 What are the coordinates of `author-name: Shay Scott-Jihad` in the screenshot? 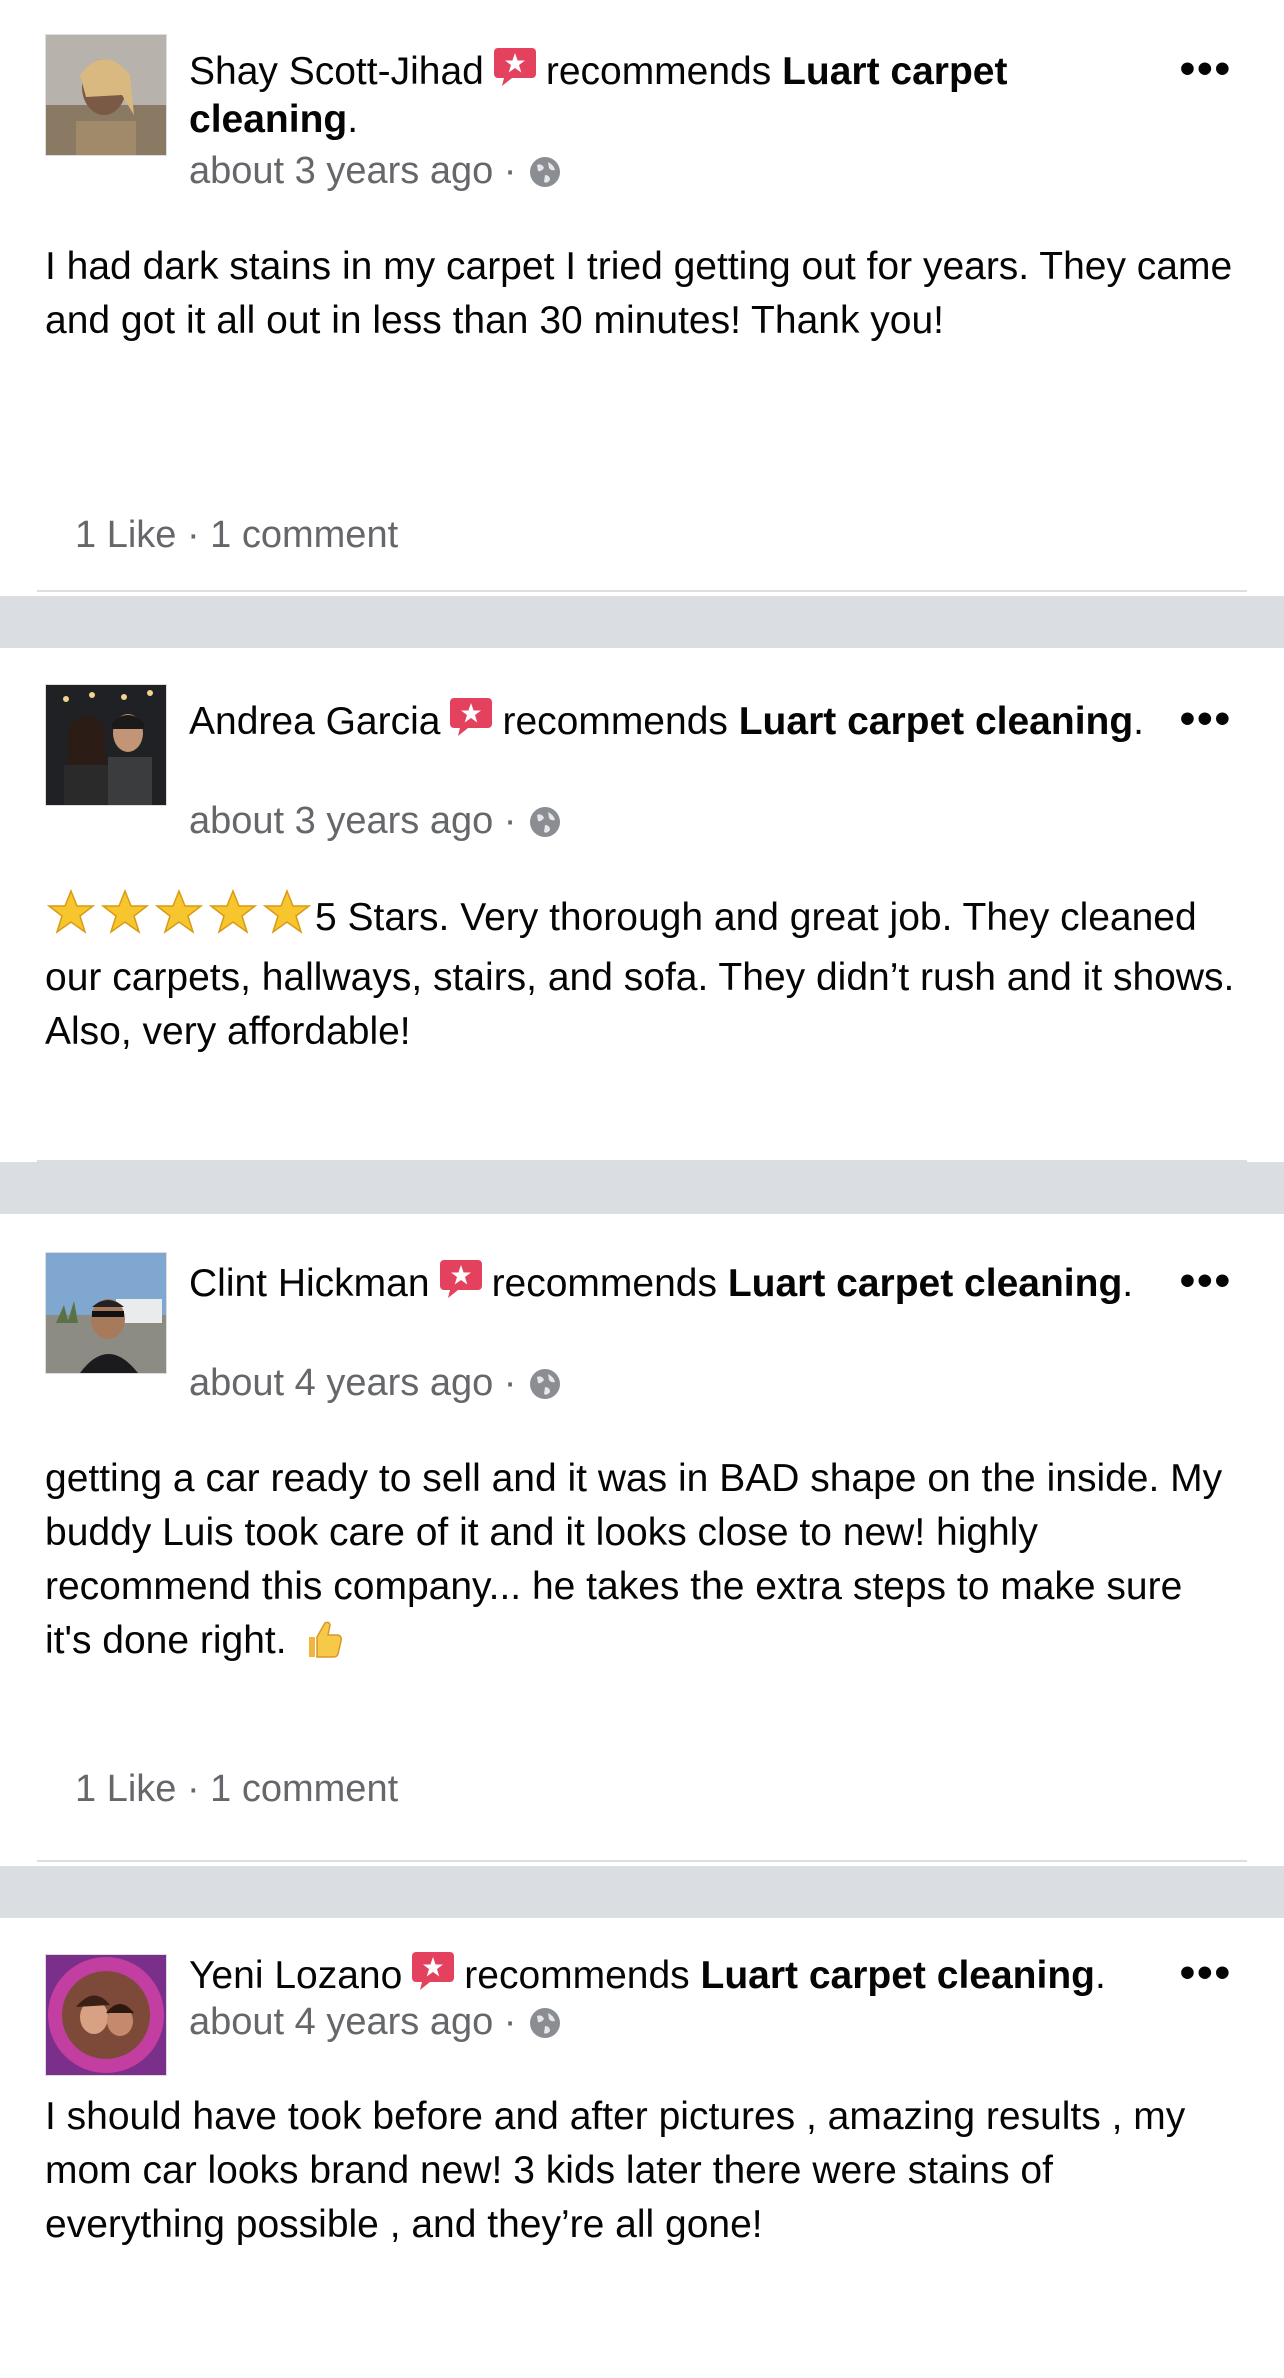 It's located at (336, 71).